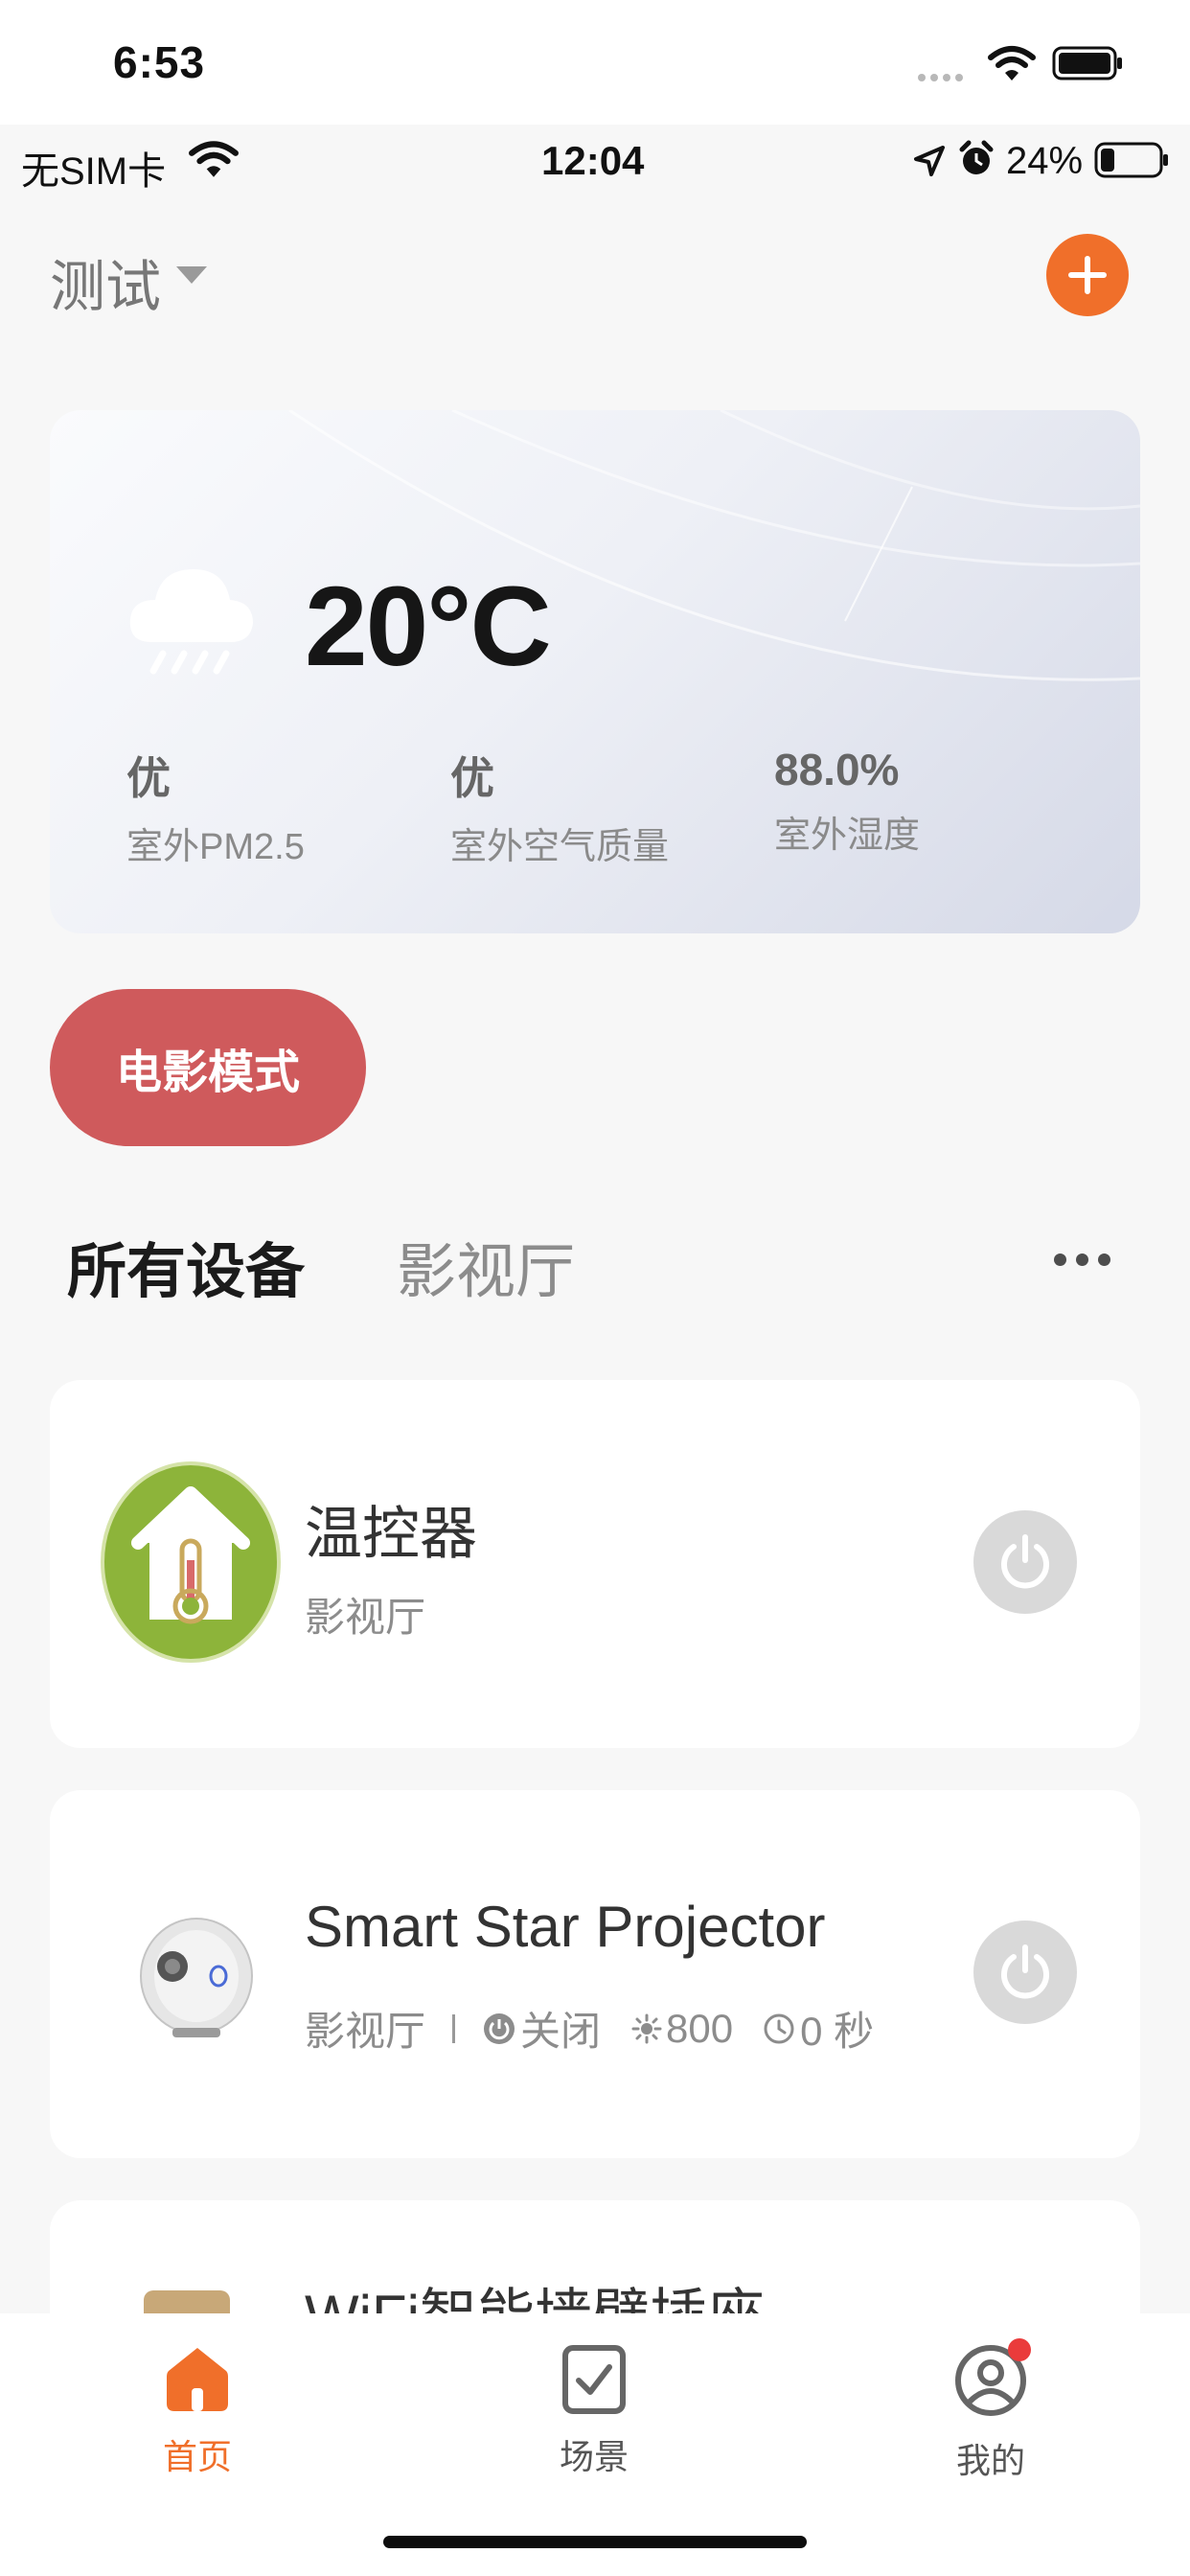 The width and height of the screenshot is (1190, 2576). Describe the element at coordinates (1019, 2349) in the screenshot. I see `notification-badge` at that location.